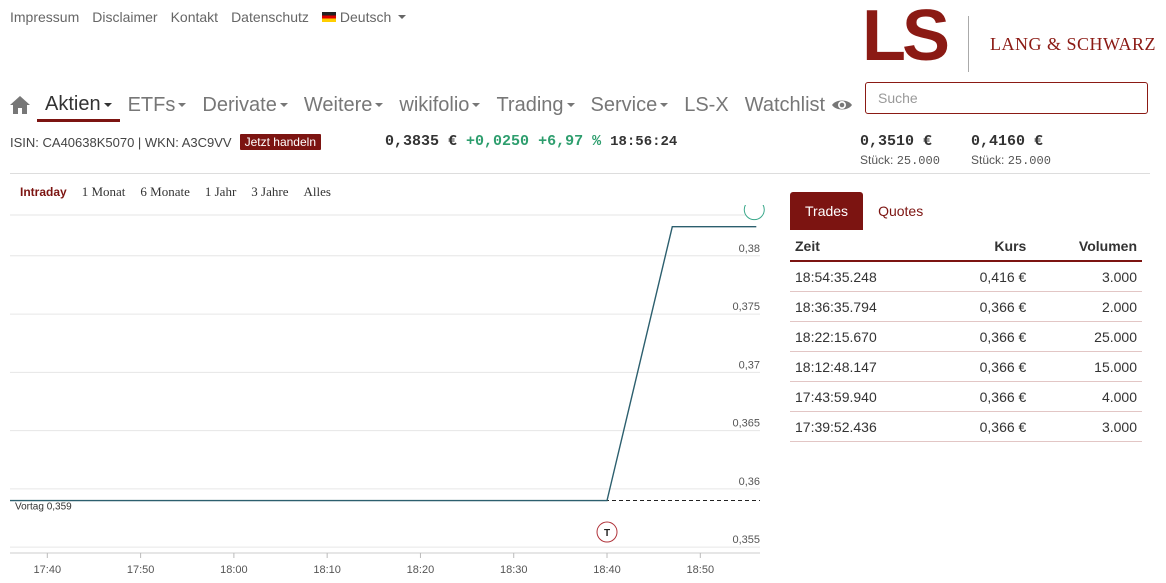 This screenshot has height=583, width=1166. I want to click on x-tick-label: 17:40, so click(48, 570).